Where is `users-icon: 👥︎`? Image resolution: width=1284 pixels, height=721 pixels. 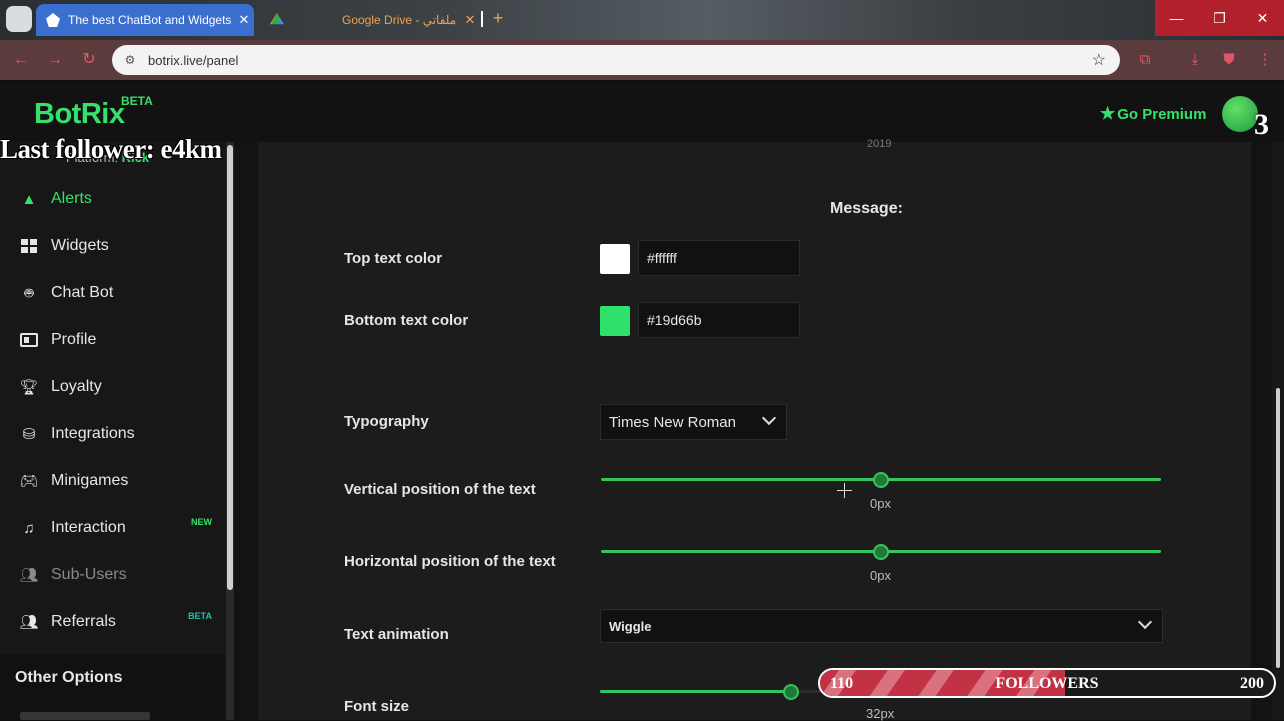 users-icon: 👥︎ is located at coordinates (29, 575).